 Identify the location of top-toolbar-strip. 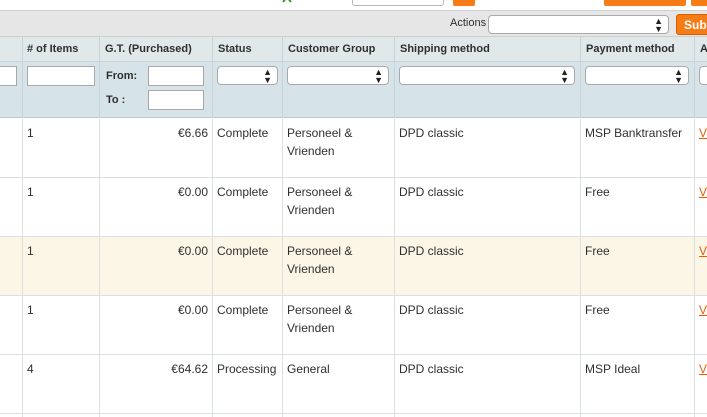
(353, 5).